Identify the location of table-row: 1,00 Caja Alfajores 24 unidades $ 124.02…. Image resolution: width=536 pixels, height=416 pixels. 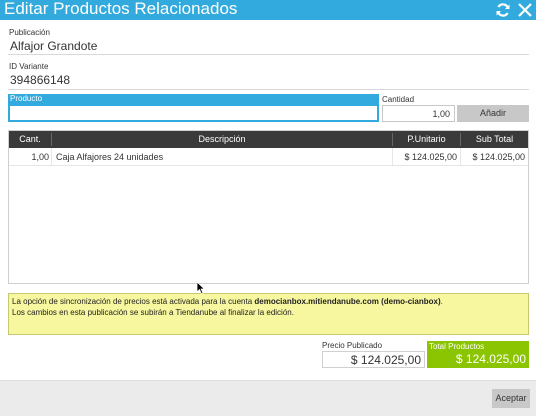
(268, 157).